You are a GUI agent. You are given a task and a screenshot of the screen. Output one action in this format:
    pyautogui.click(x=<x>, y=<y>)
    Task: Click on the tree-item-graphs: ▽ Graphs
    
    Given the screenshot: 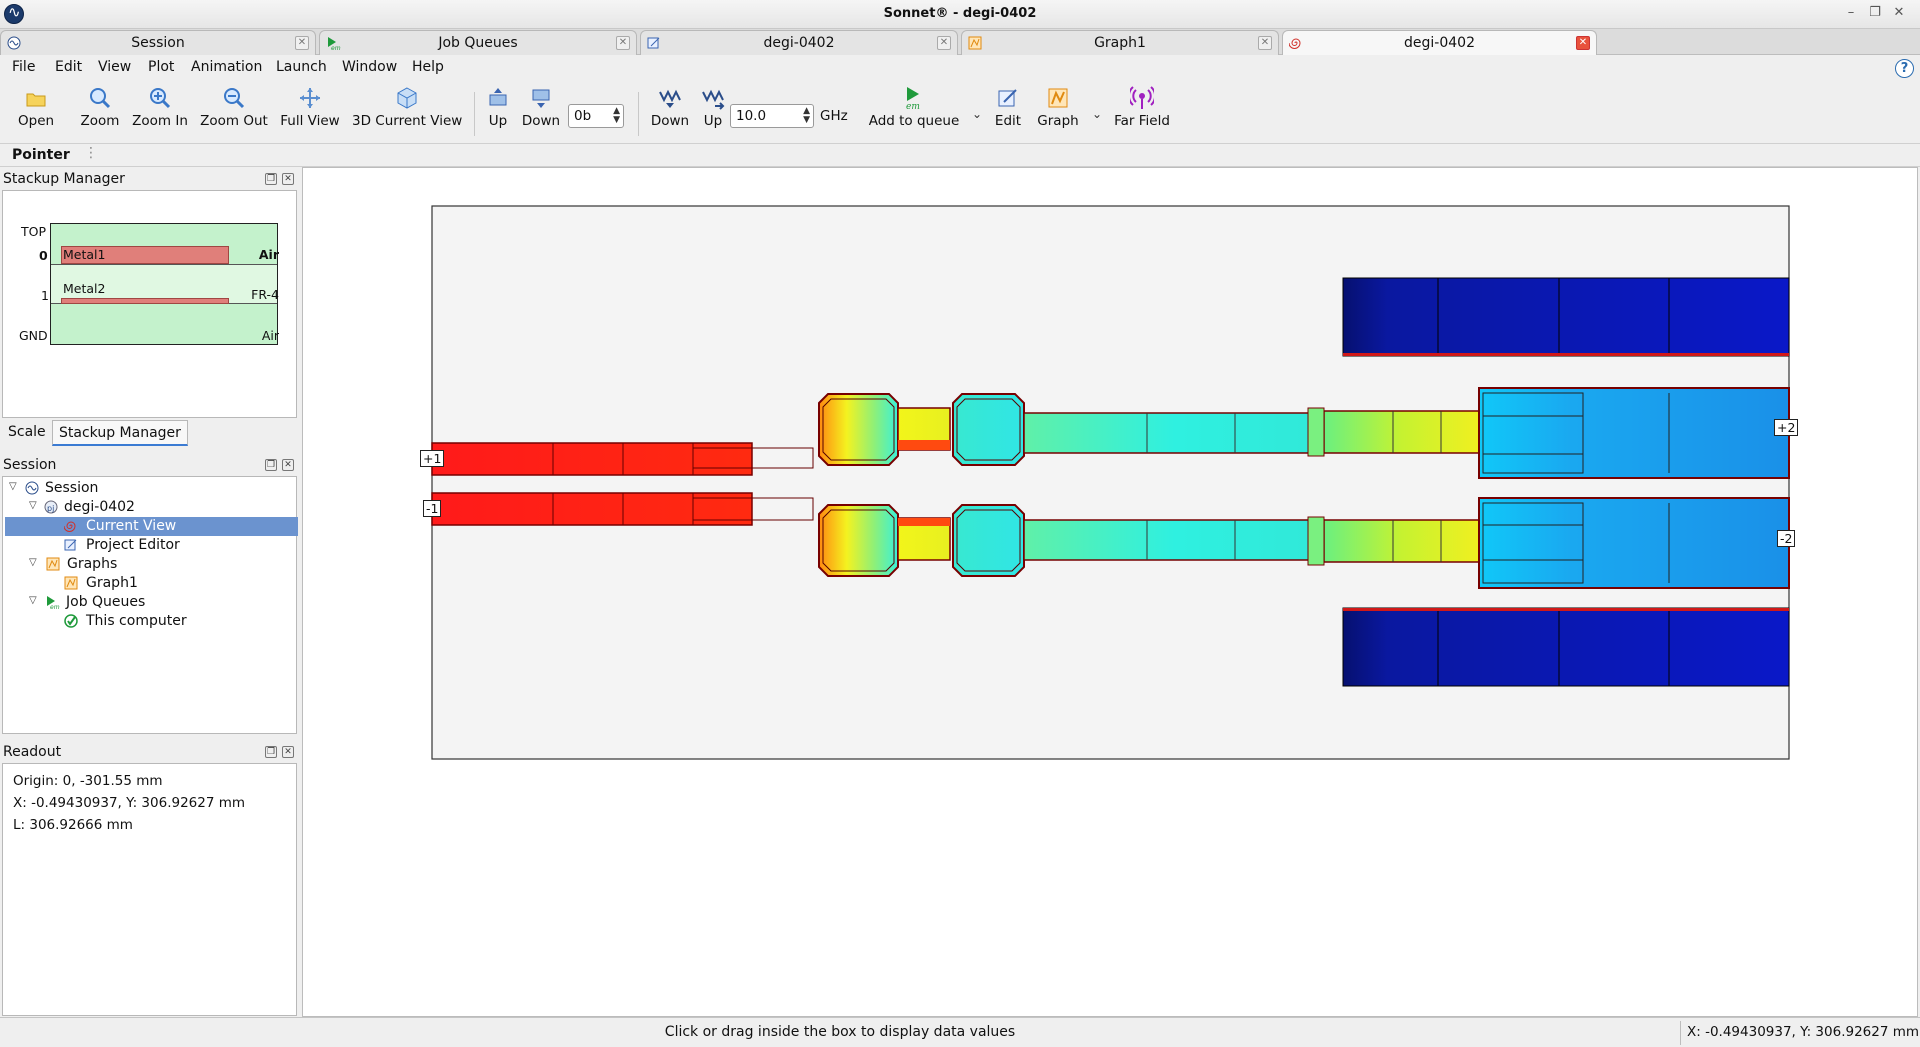 What is the action you would take?
    pyautogui.click(x=151, y=564)
    